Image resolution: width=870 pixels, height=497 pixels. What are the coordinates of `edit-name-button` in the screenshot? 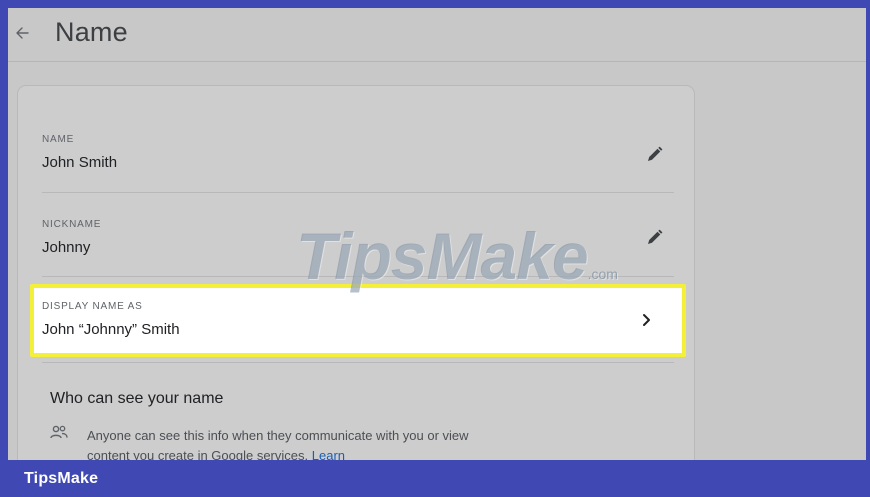 It's located at (654, 155).